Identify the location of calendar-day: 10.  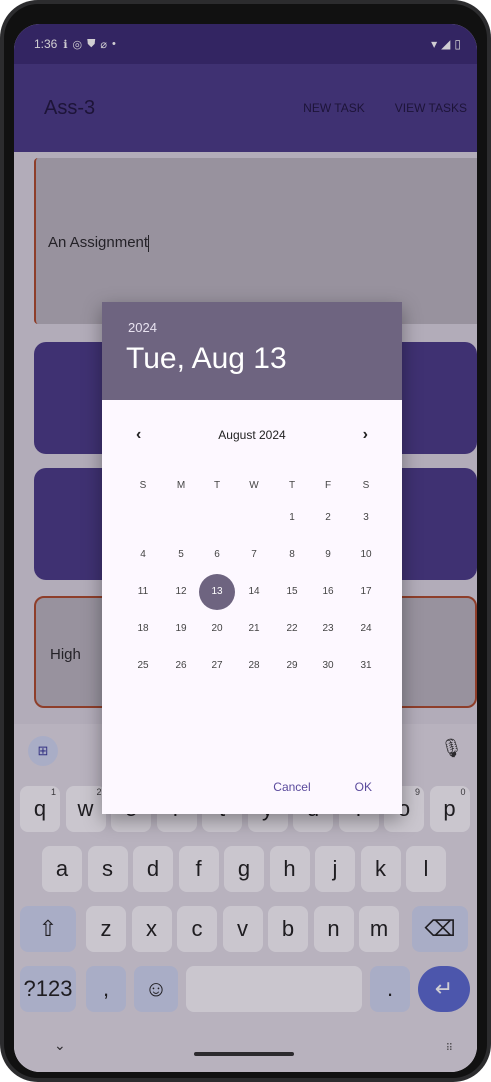
(366, 555).